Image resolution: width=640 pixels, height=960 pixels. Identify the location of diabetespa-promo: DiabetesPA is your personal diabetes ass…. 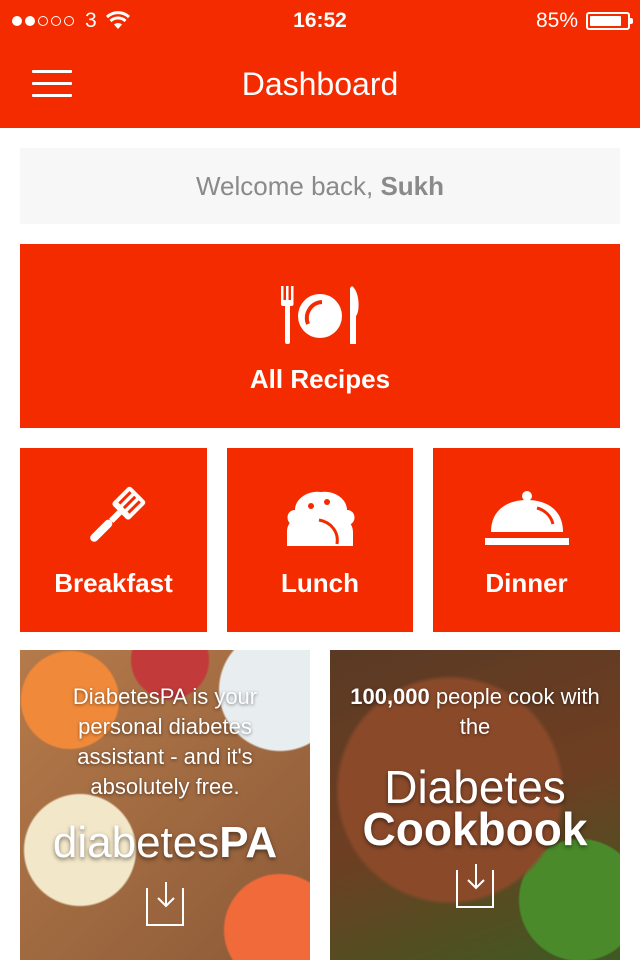
(165, 805).